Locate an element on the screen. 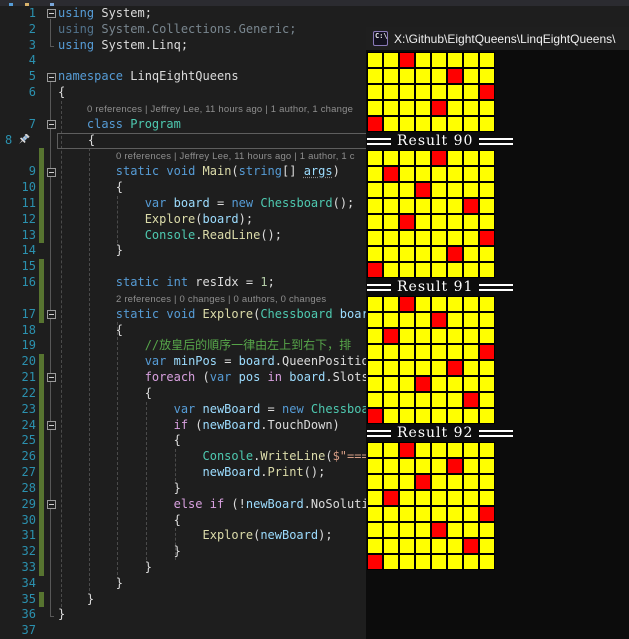  line-number: 11 is located at coordinates (18, 204).